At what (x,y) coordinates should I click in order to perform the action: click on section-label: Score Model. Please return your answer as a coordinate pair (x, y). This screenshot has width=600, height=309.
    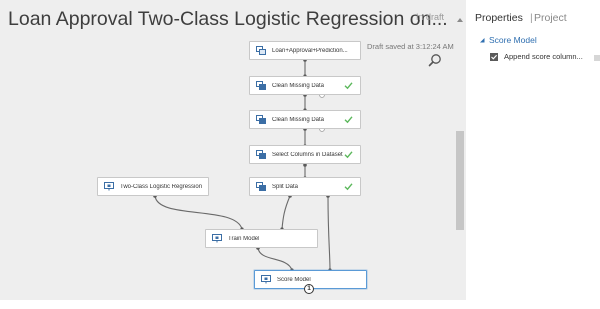
    Looking at the image, I should click on (513, 40).